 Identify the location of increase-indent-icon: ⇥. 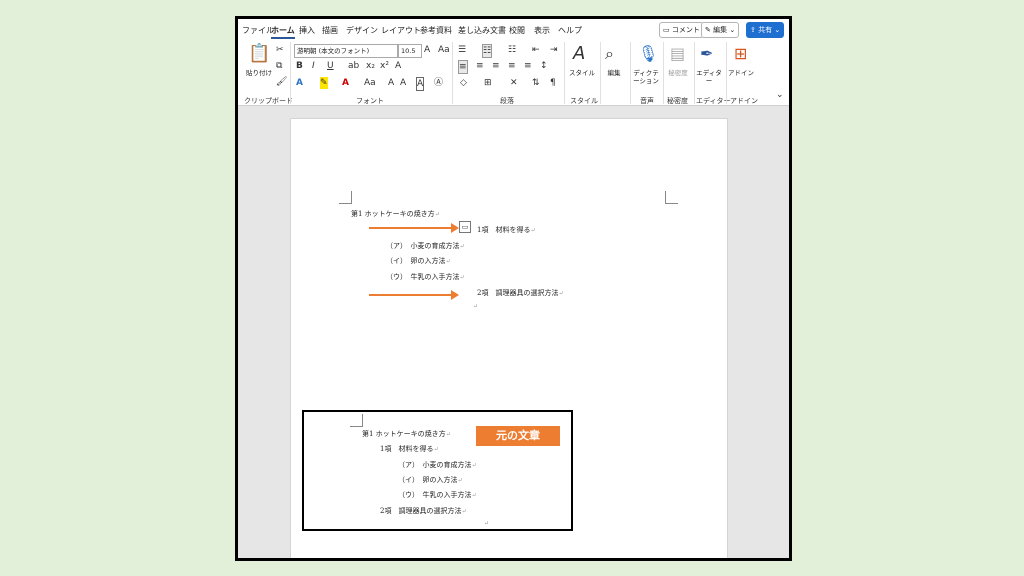
(554, 50).